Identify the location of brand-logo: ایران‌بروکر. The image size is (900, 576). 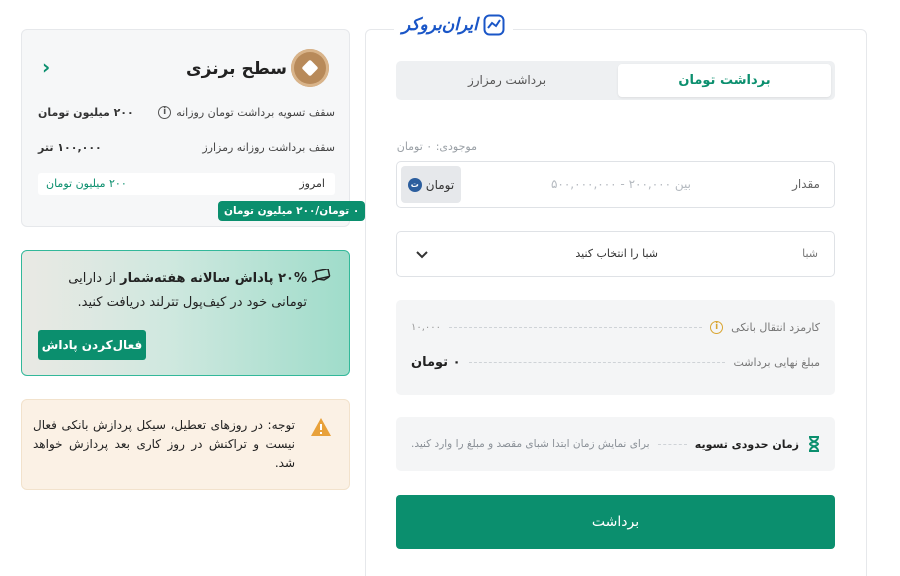
(453, 25).